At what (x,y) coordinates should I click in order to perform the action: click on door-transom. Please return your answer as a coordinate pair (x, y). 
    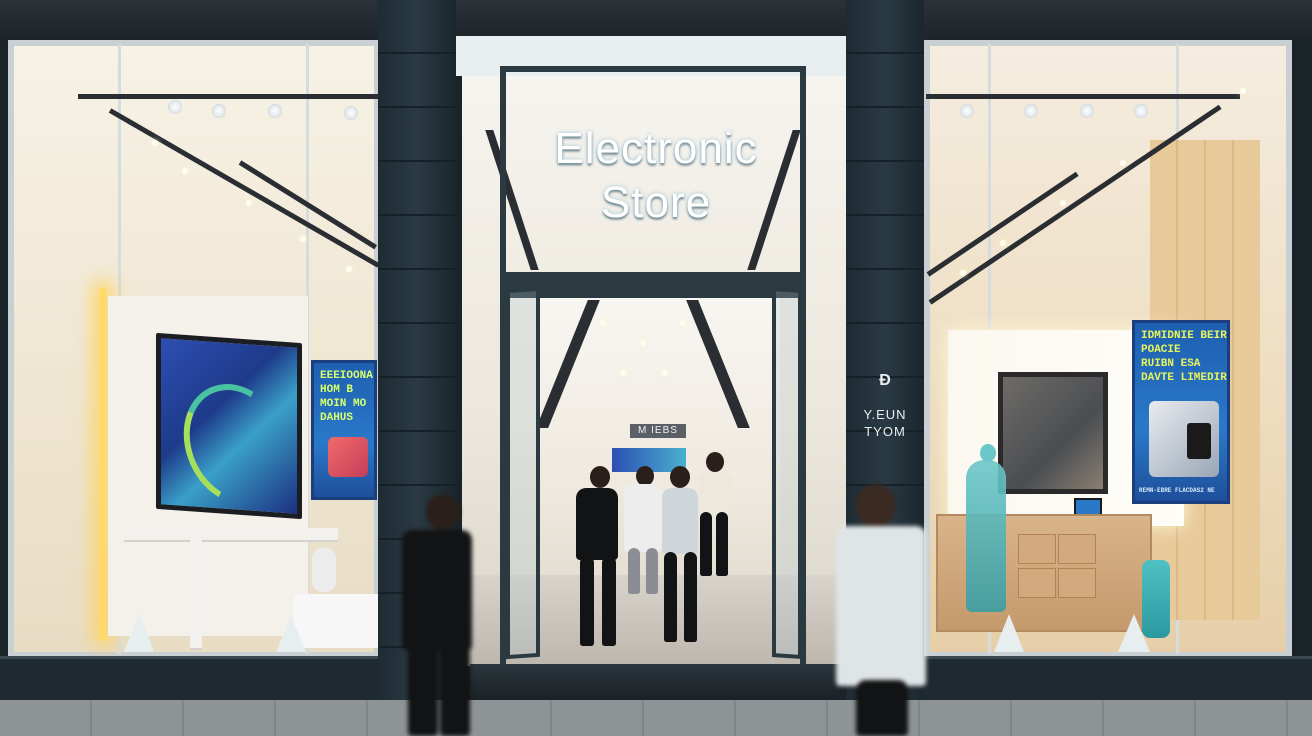
    Looking at the image, I should click on (653, 285).